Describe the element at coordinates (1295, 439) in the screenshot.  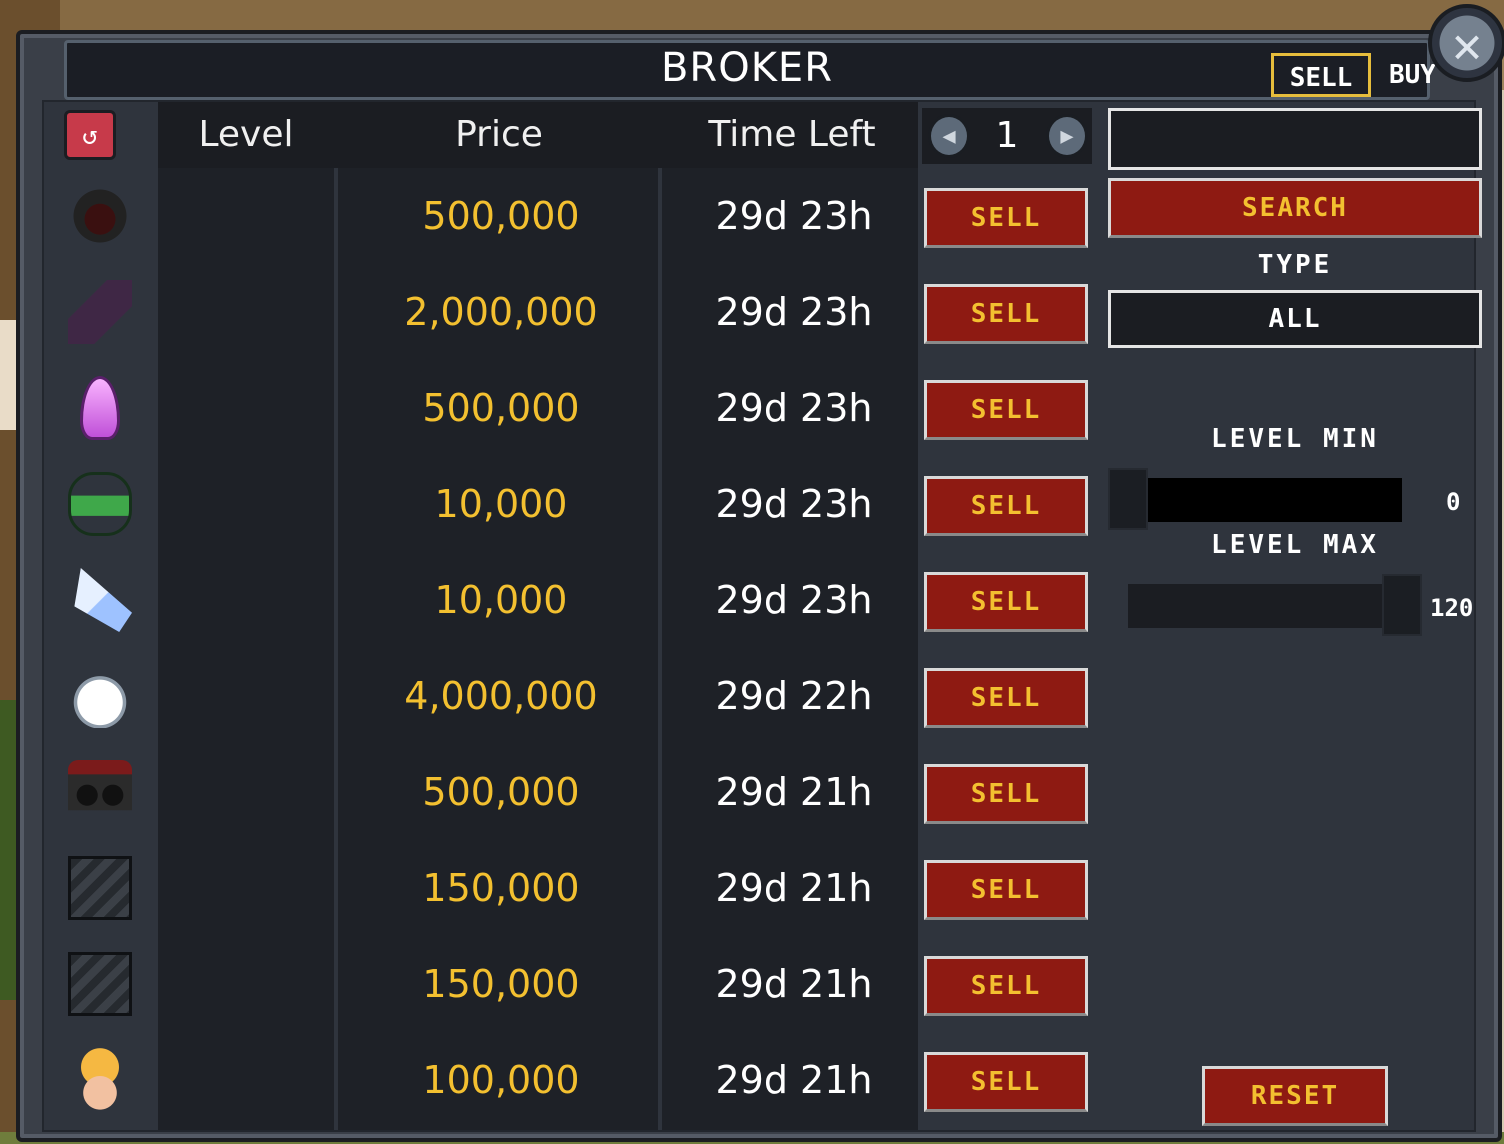
I see `level-min-label: LEVEL MIN` at that location.